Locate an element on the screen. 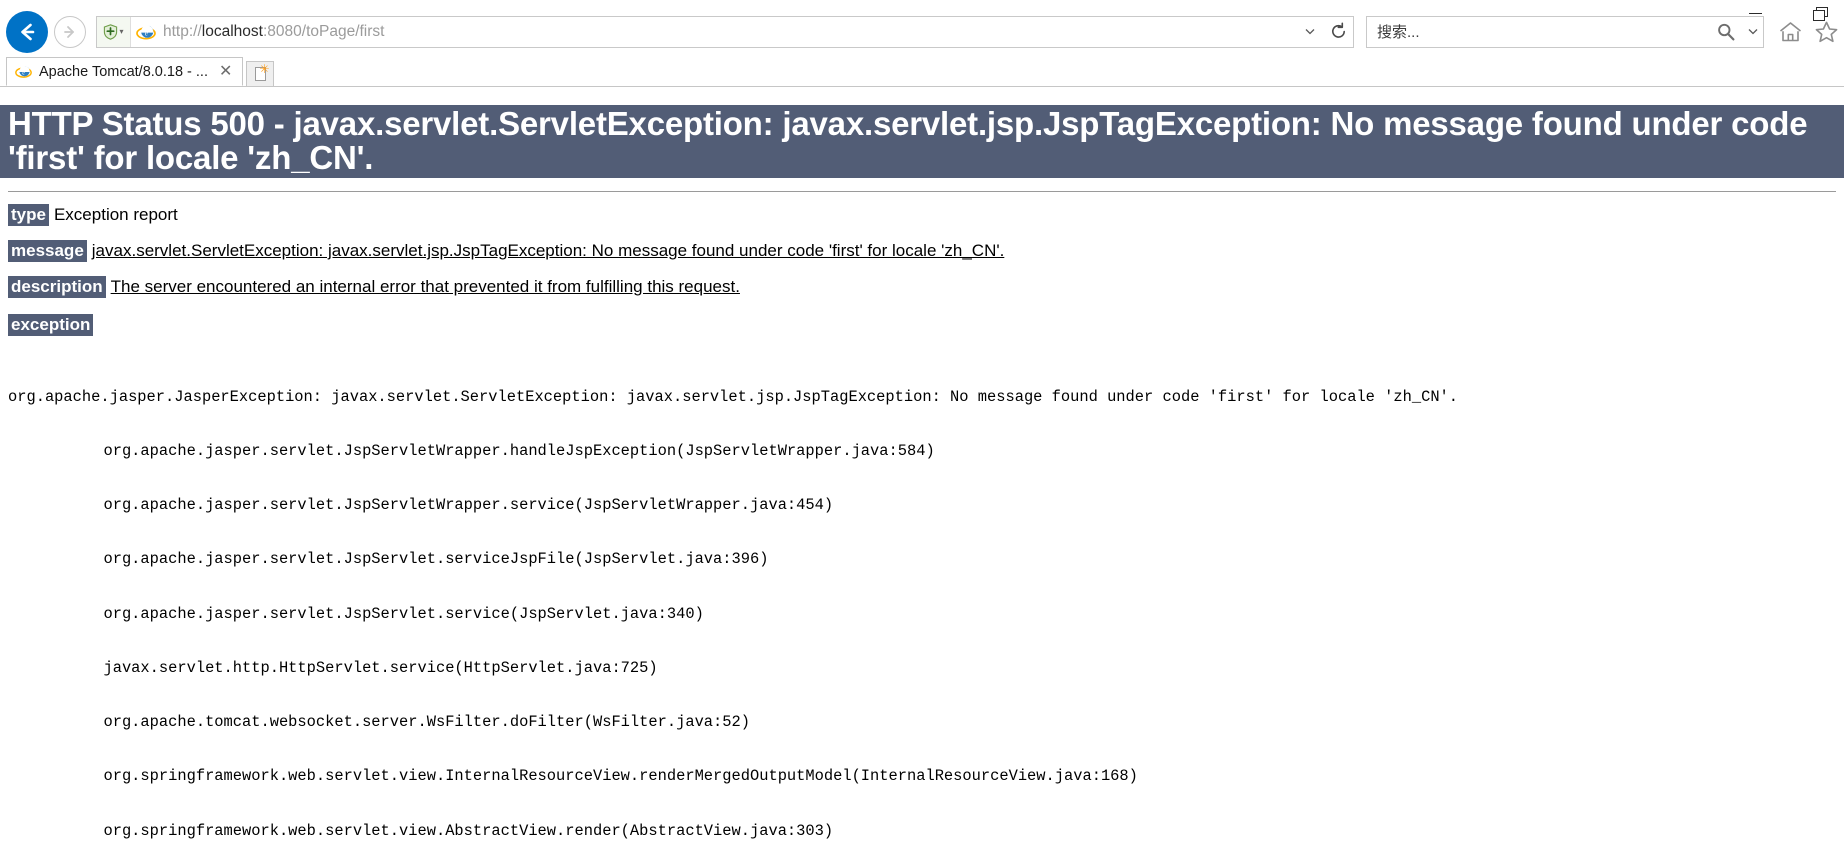 This screenshot has width=1844, height=865. new-tab-button: ✳ is located at coordinates (260, 73).